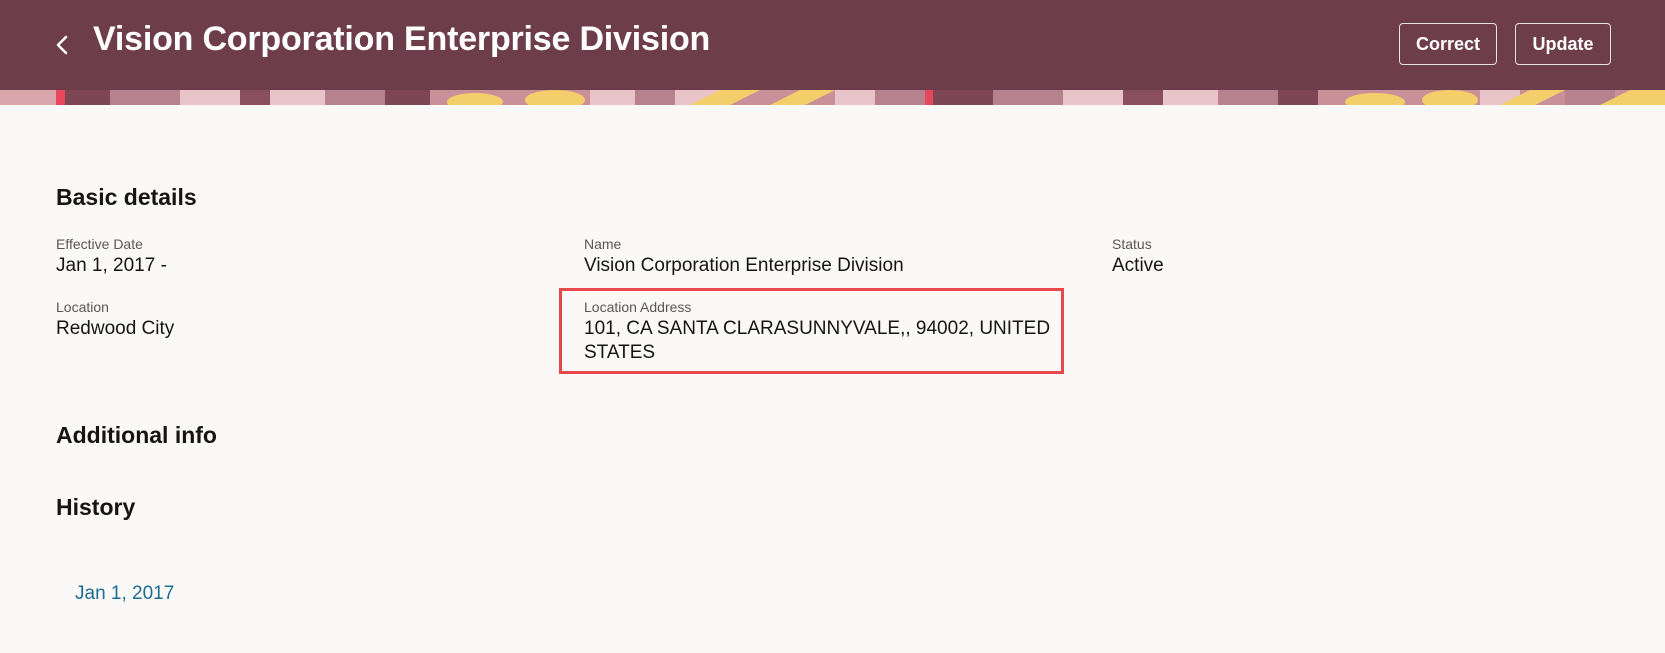 This screenshot has height=653, width=1665. Describe the element at coordinates (638, 307) in the screenshot. I see `location-address-label: Location Address` at that location.